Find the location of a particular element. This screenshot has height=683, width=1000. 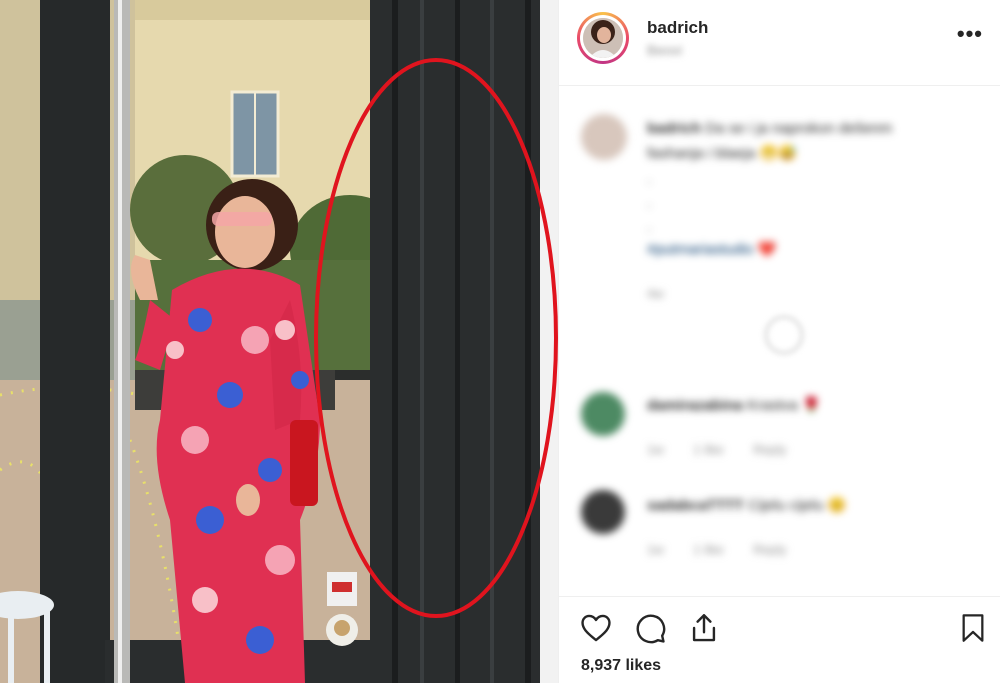

comment-icon is located at coordinates (650, 628).